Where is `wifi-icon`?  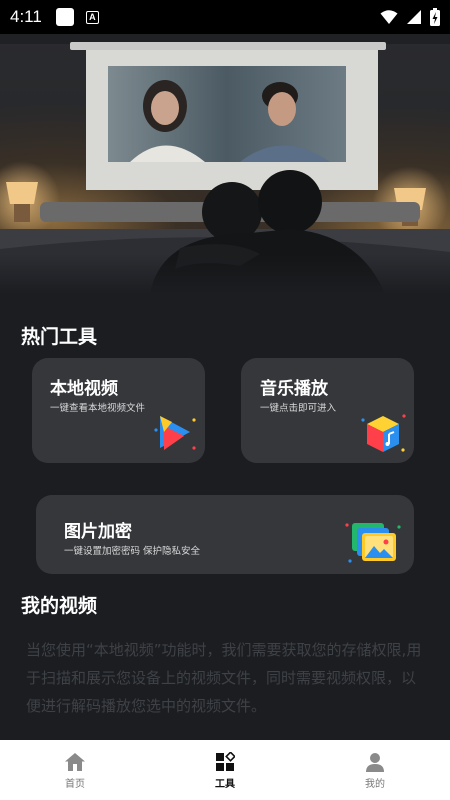 wifi-icon is located at coordinates (389, 17).